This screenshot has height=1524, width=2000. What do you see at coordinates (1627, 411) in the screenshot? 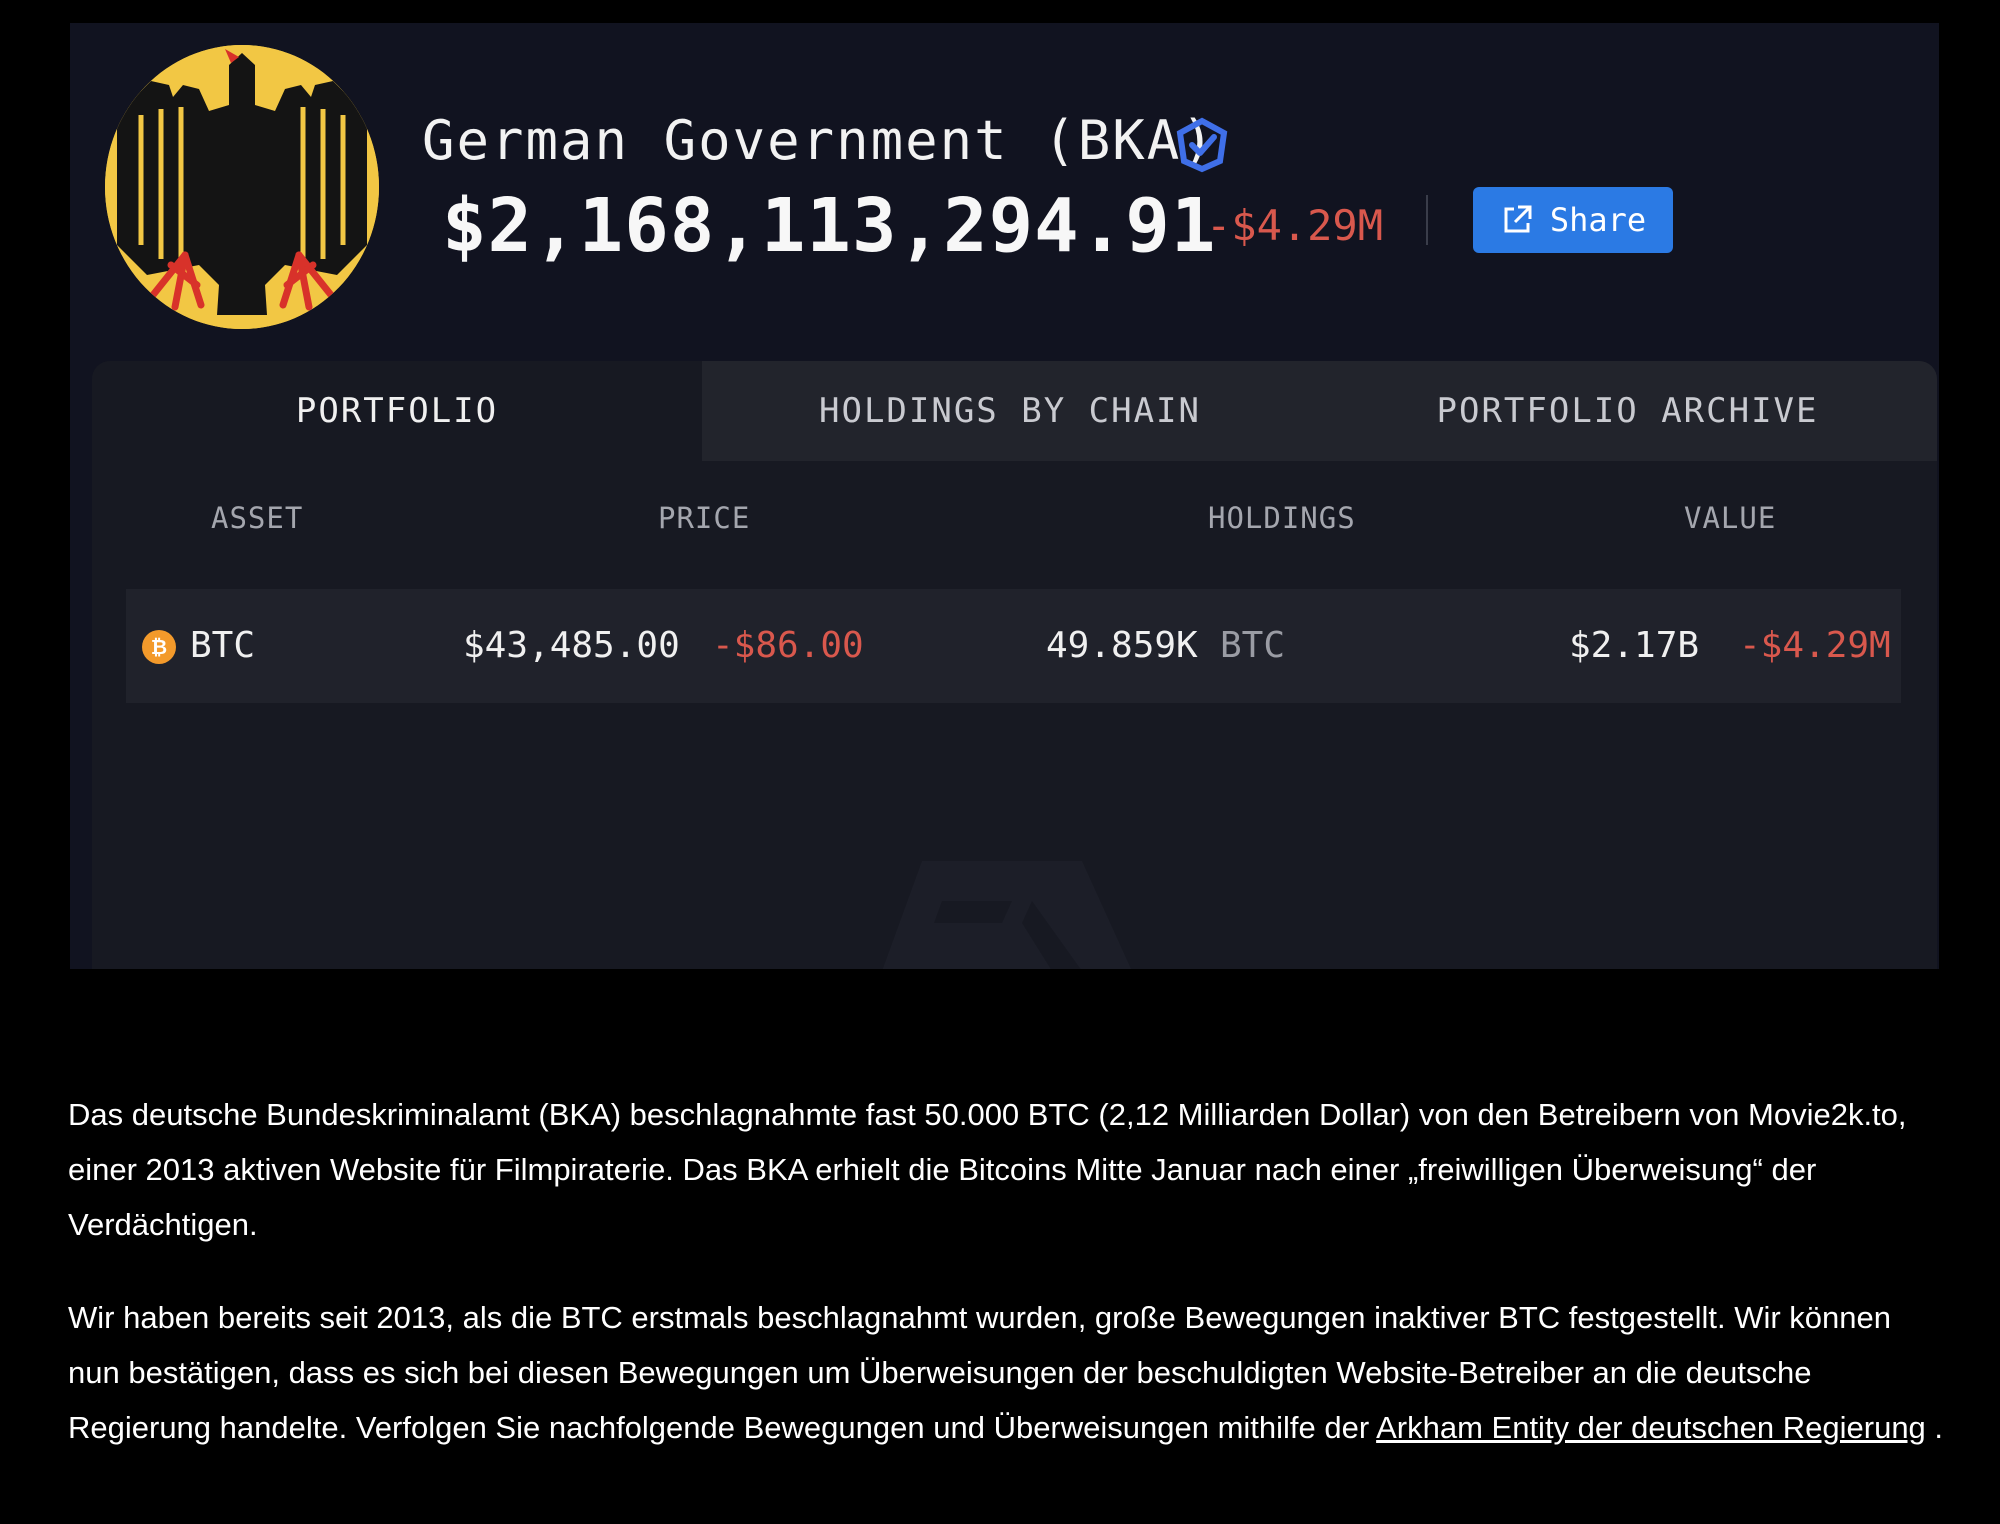
I see `tab-portfolio-archive: PORTFOLIO ARCHIVE` at bounding box center [1627, 411].